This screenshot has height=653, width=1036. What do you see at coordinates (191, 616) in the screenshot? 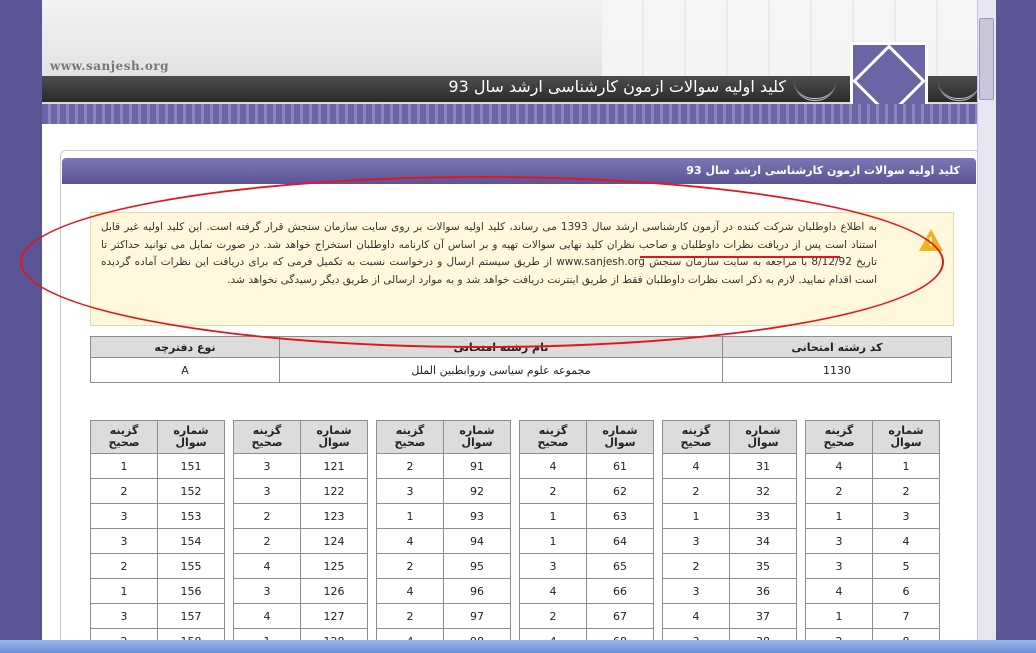
I see `question-number: 157` at bounding box center [191, 616].